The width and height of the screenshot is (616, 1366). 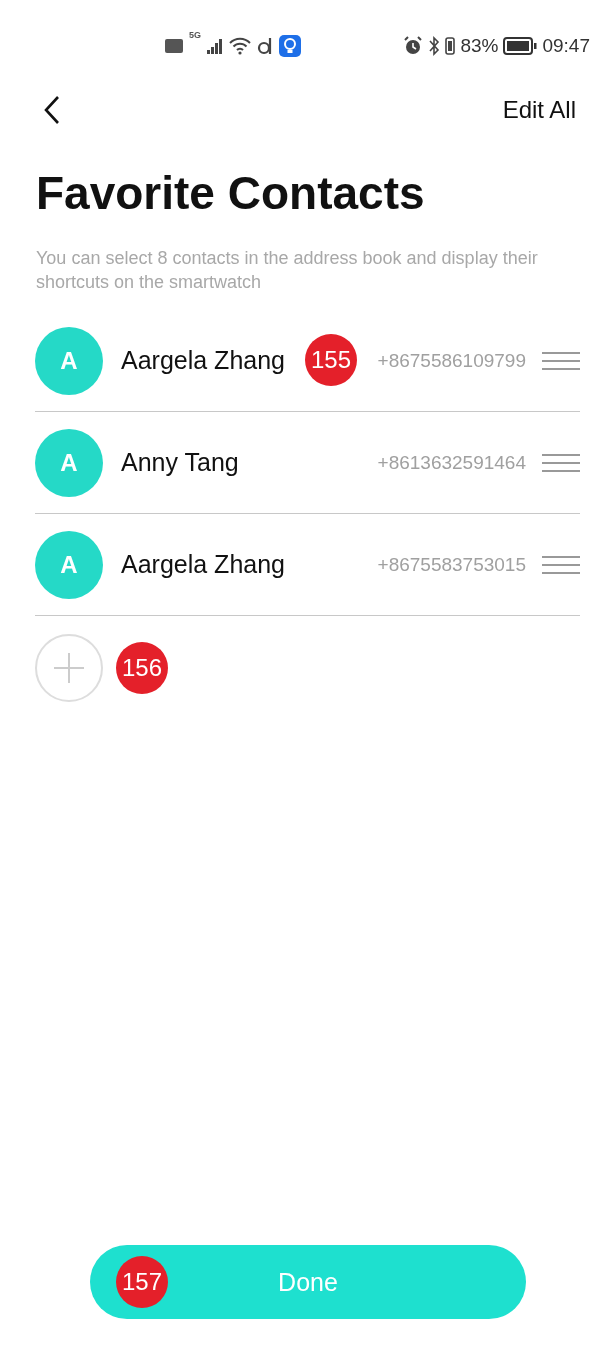 I want to click on network-type: 5G, so click(x=195, y=35).